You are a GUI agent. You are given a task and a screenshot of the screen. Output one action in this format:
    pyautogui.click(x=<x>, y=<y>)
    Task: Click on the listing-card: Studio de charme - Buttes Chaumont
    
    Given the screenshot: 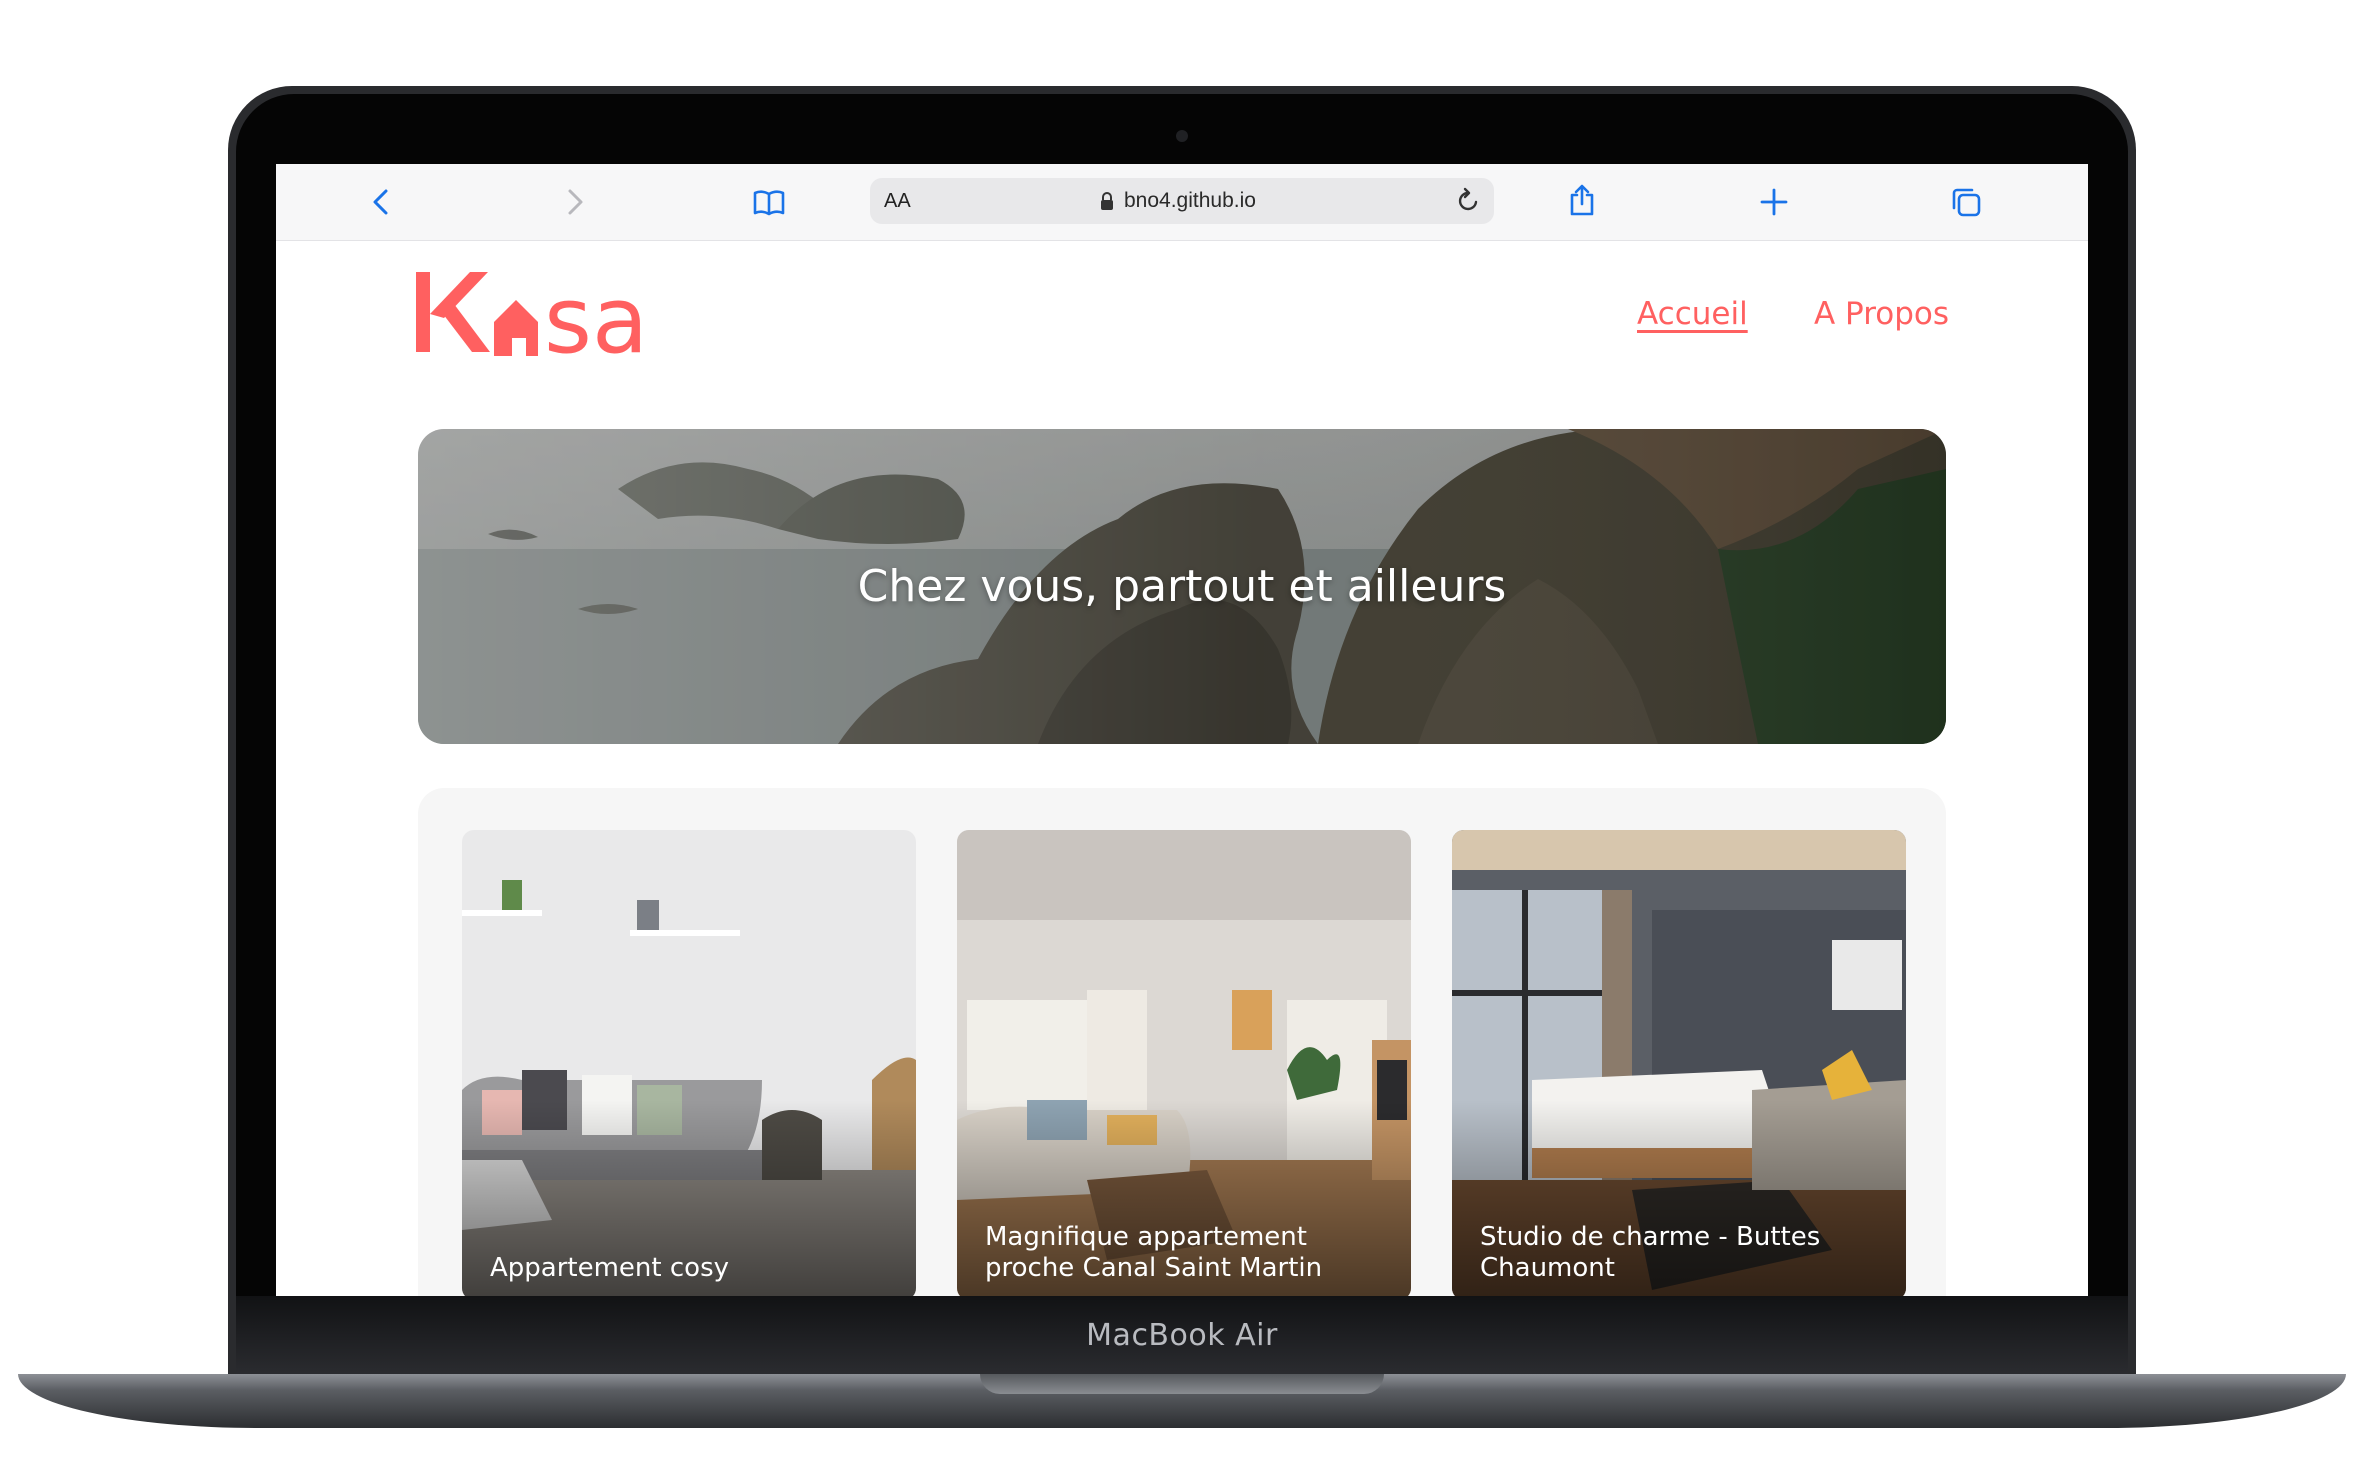 What is the action you would take?
    pyautogui.click(x=1679, y=1063)
    